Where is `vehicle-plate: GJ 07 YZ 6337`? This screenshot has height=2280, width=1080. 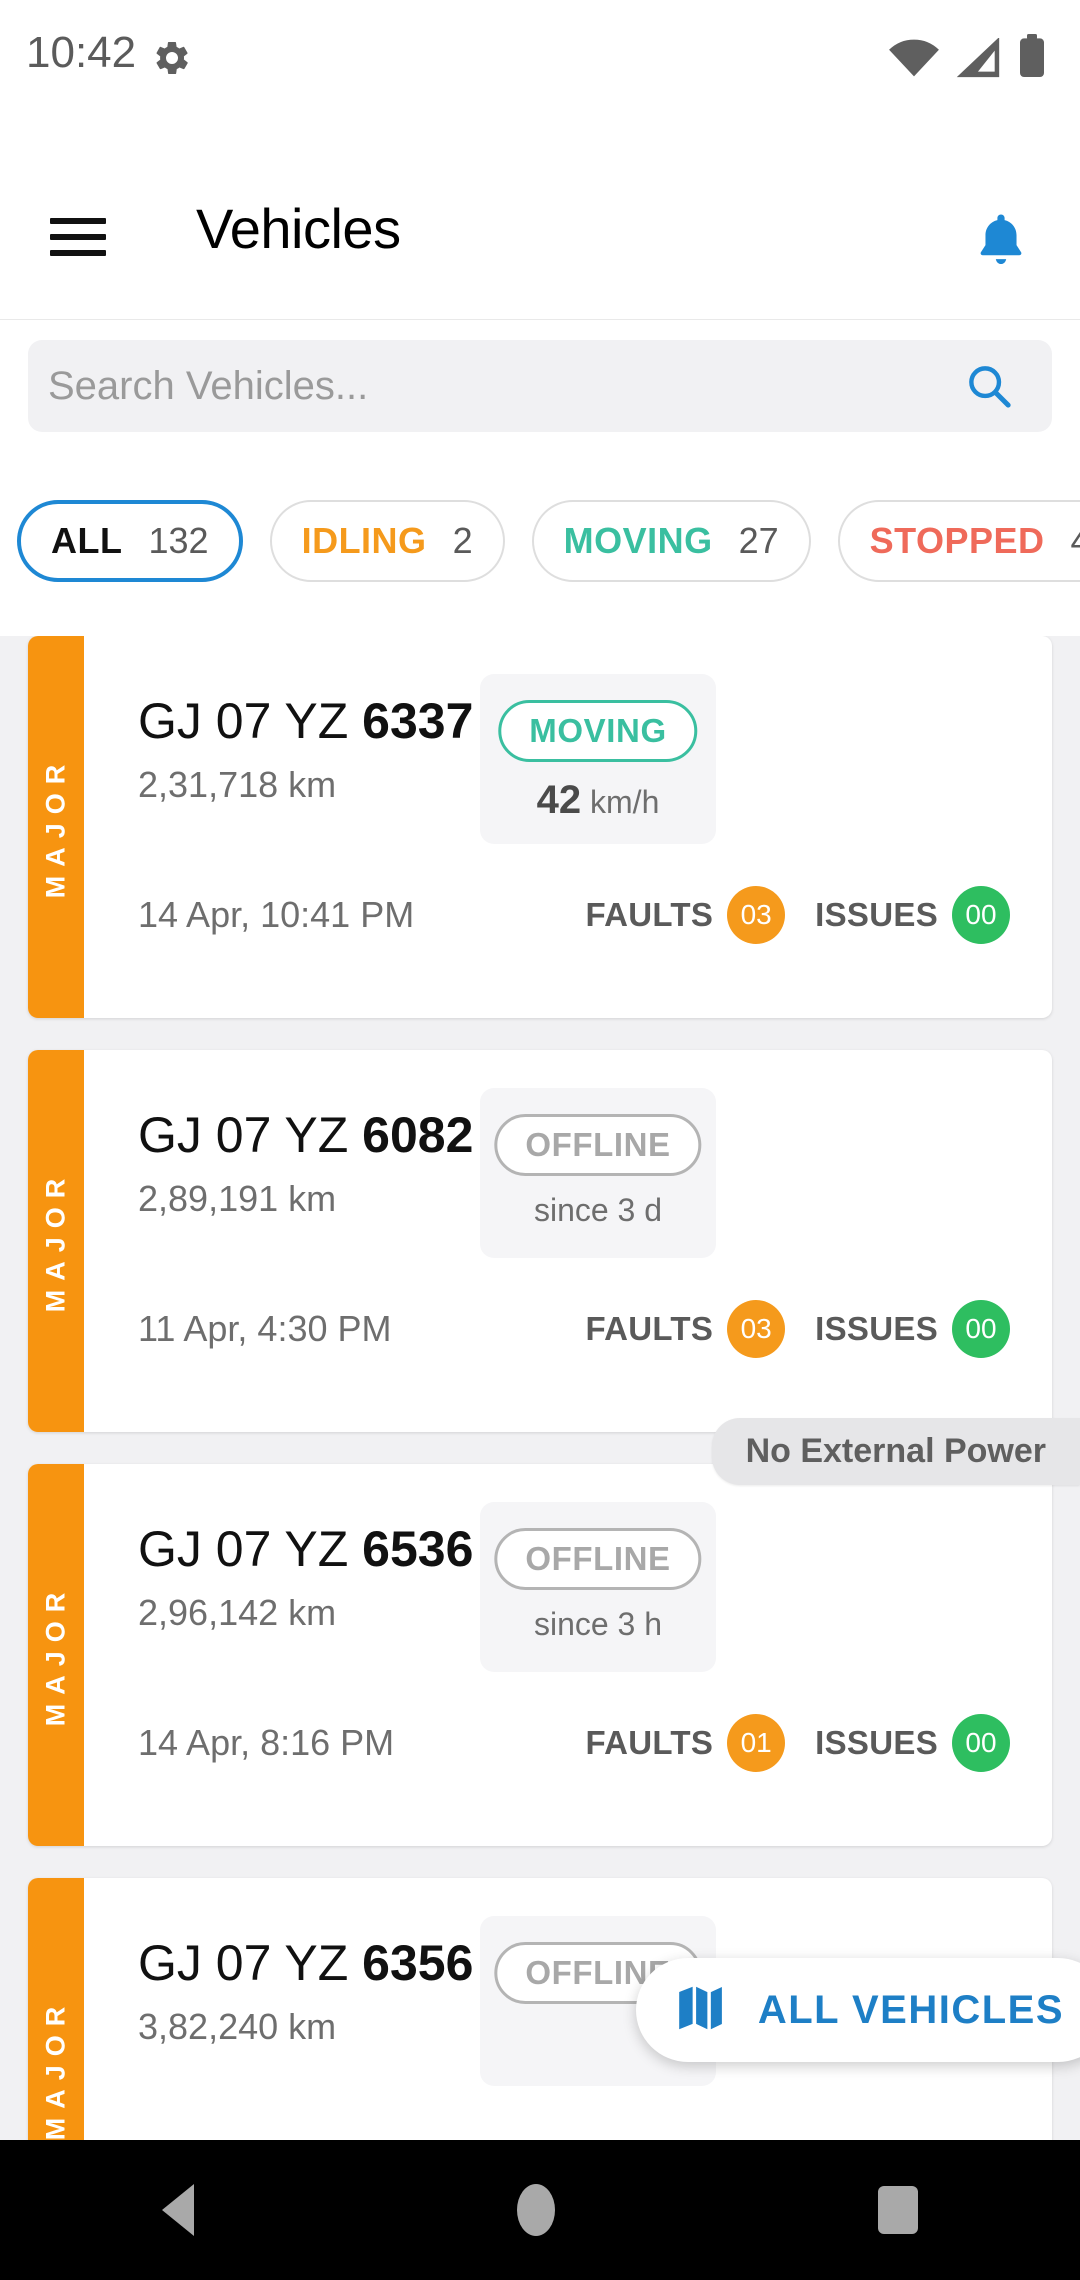 vehicle-plate: GJ 07 YZ 6337 is located at coordinates (305, 721).